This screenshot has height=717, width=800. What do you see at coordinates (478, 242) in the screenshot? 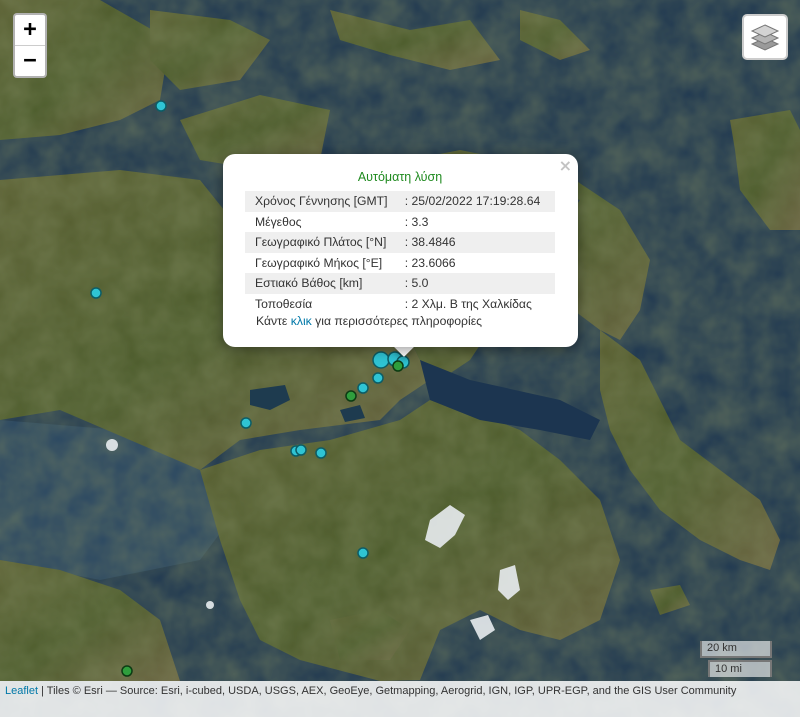
I see `row-value: : 38.4846` at bounding box center [478, 242].